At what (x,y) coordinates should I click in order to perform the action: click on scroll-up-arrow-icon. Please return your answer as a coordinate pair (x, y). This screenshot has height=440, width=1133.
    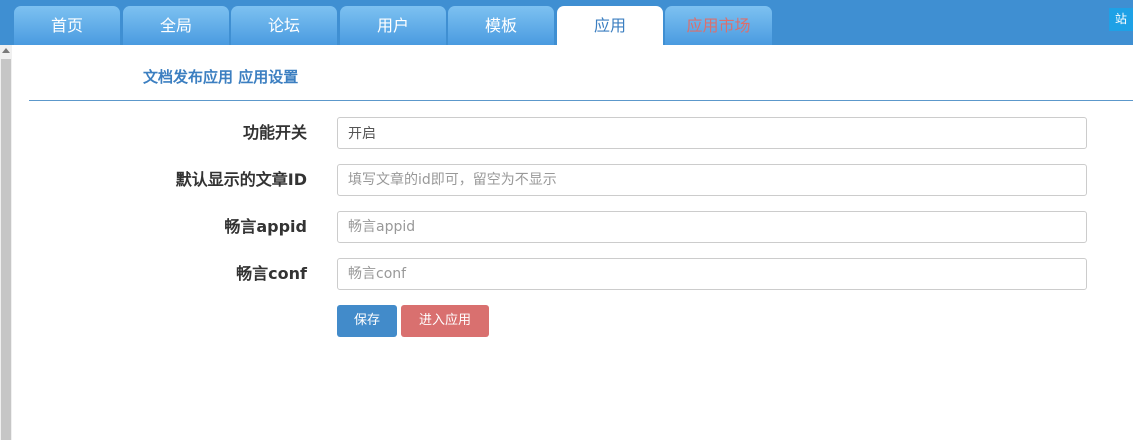
    Looking at the image, I should click on (6, 50).